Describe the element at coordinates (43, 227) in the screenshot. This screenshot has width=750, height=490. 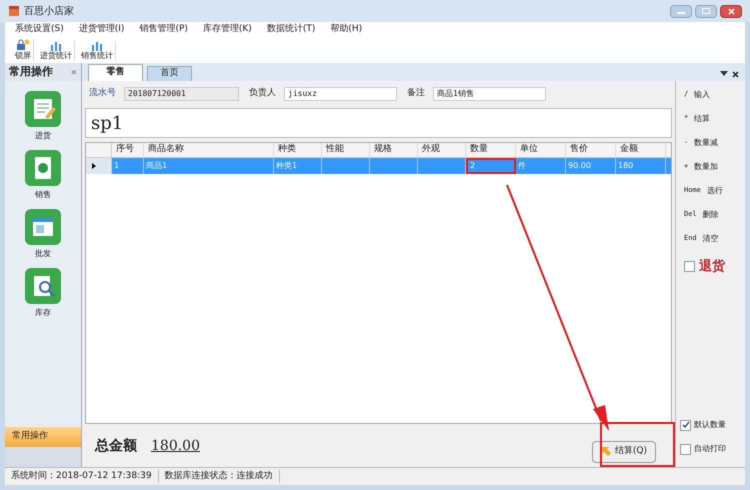
I see `window-icon` at that location.